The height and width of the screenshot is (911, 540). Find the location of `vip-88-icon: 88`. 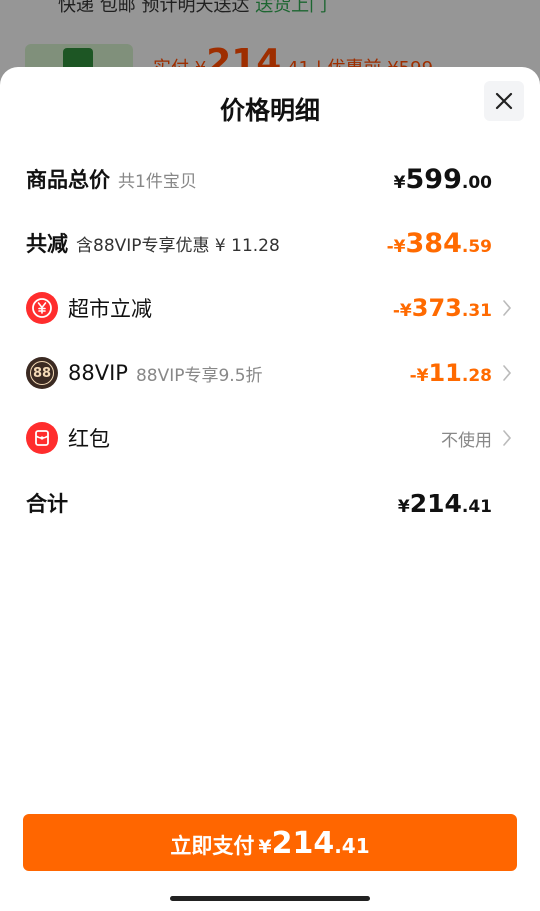

vip-88-icon: 88 is located at coordinates (42, 373).